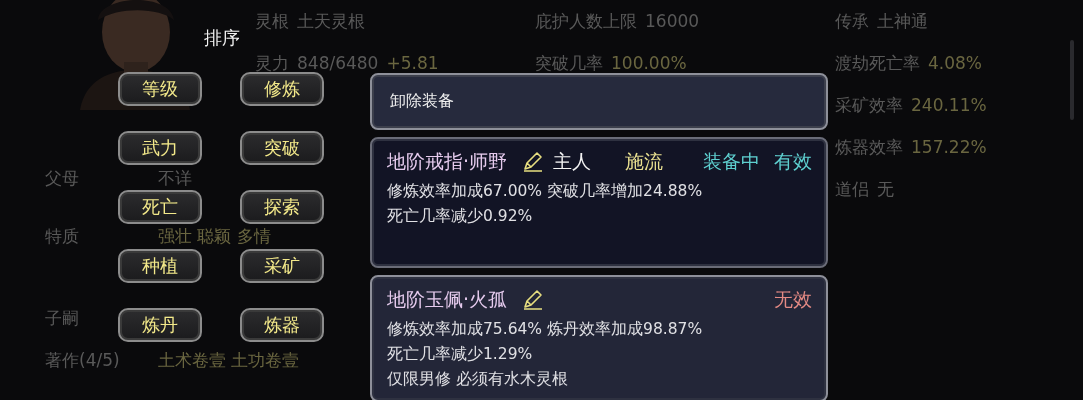 Image resolution: width=1083 pixels, height=400 pixels. Describe the element at coordinates (460, 354) in the screenshot. I see `effect-text: 死亡几率减少1.29%` at that location.